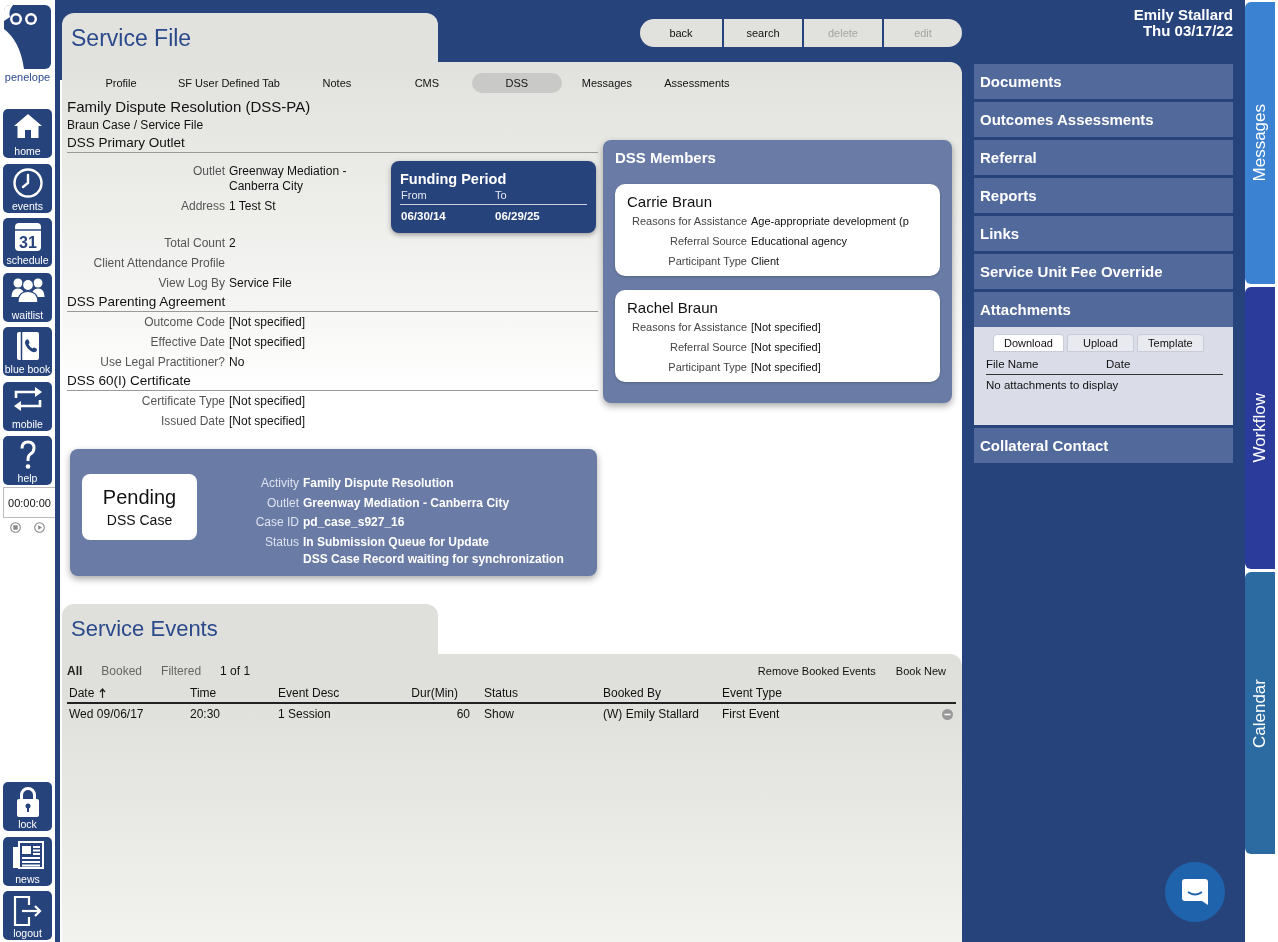 The image size is (1278, 942). Describe the element at coordinates (29, 502) in the screenshot. I see `timer-field: 00:00:00` at that location.